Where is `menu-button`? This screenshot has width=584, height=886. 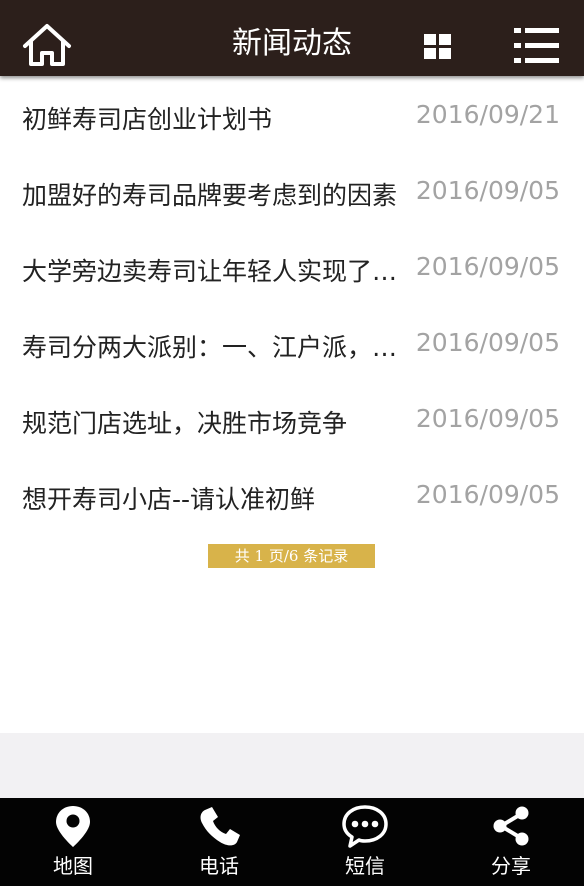
menu-button is located at coordinates (537, 46).